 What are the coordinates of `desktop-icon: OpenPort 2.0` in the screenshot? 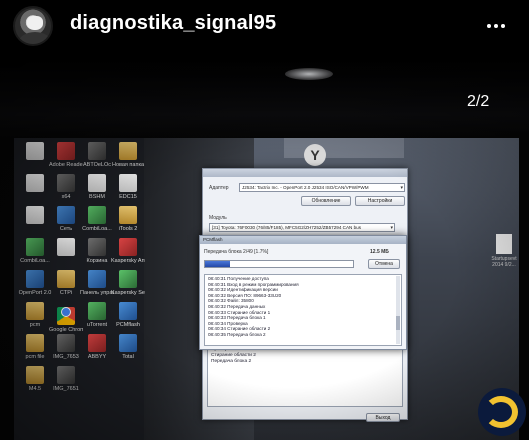 It's located at (35, 283).